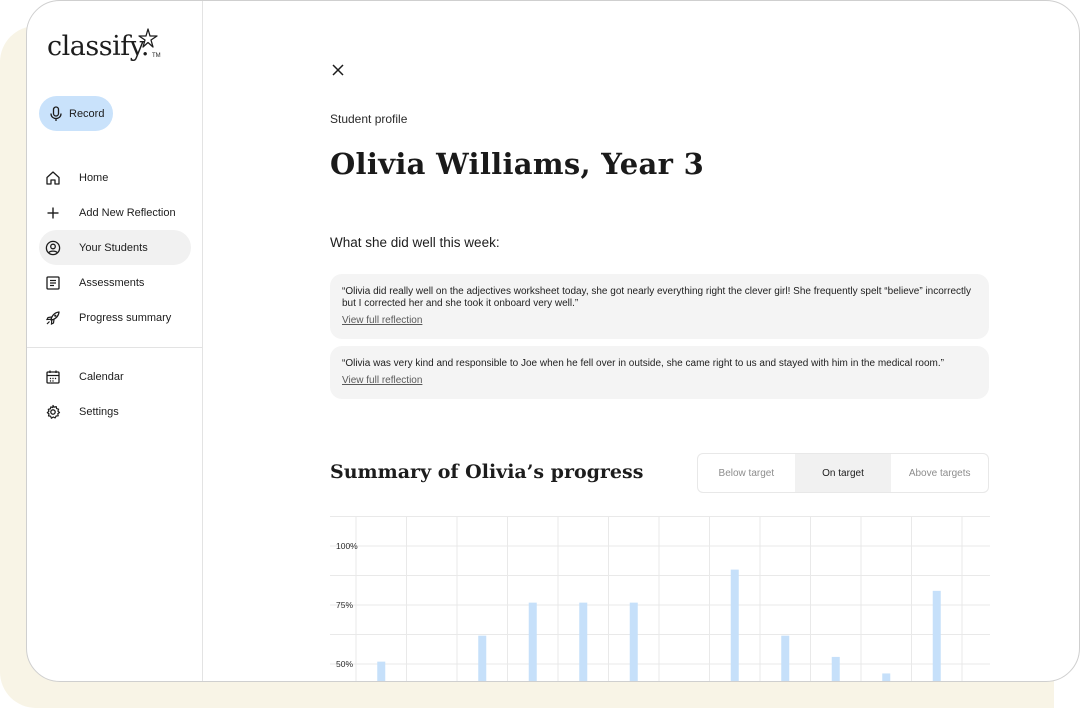 The height and width of the screenshot is (708, 1080). I want to click on record-button: Record, so click(76, 113).